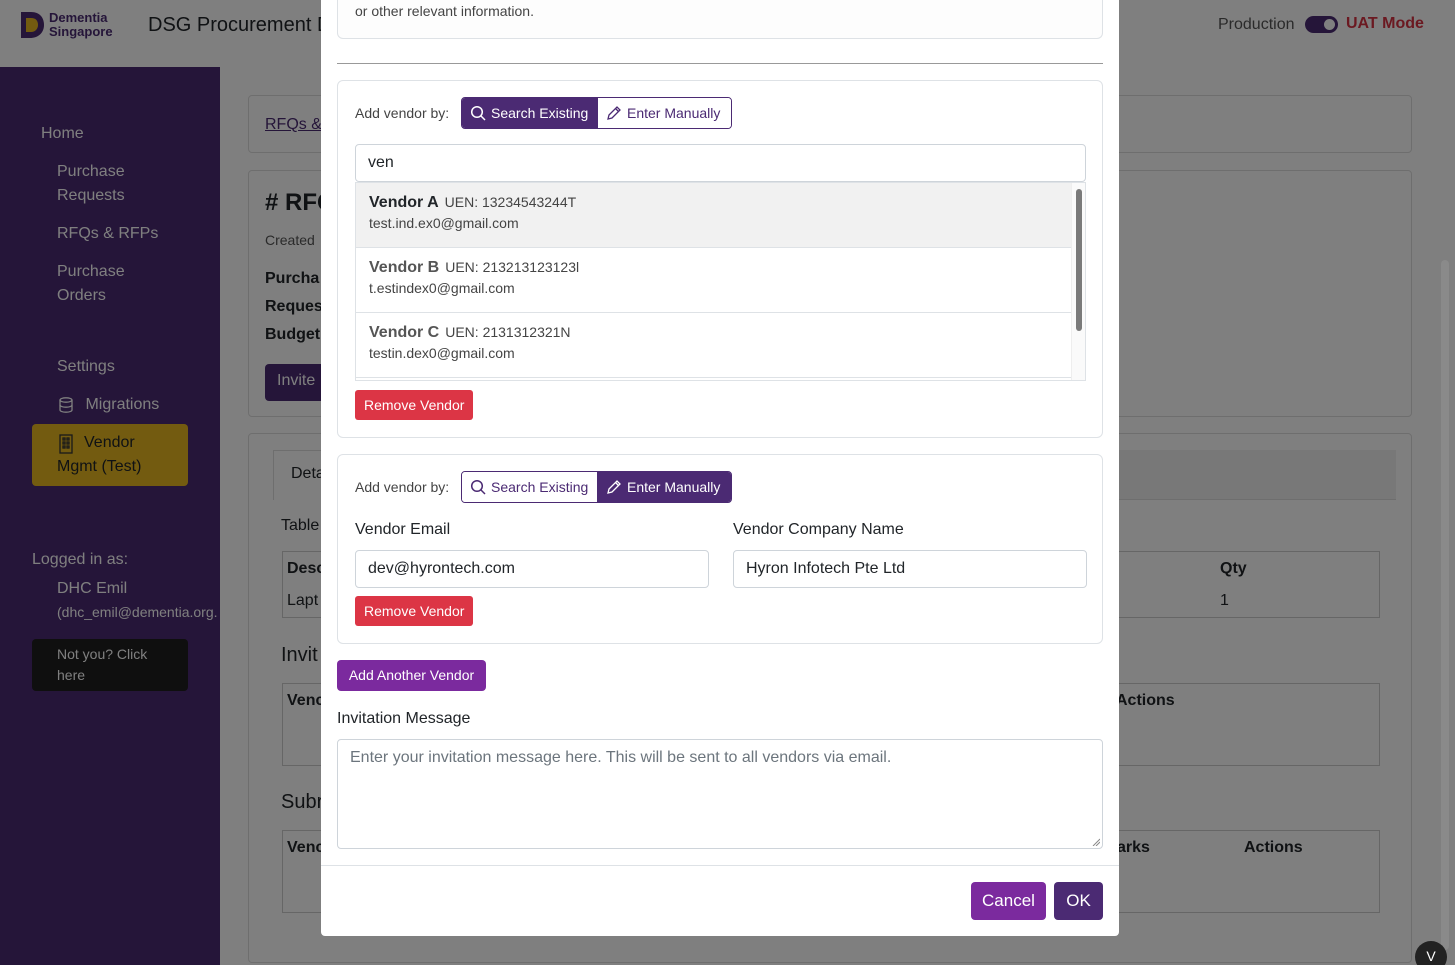  I want to click on result-vendor-name: Vendor C, so click(404, 332).